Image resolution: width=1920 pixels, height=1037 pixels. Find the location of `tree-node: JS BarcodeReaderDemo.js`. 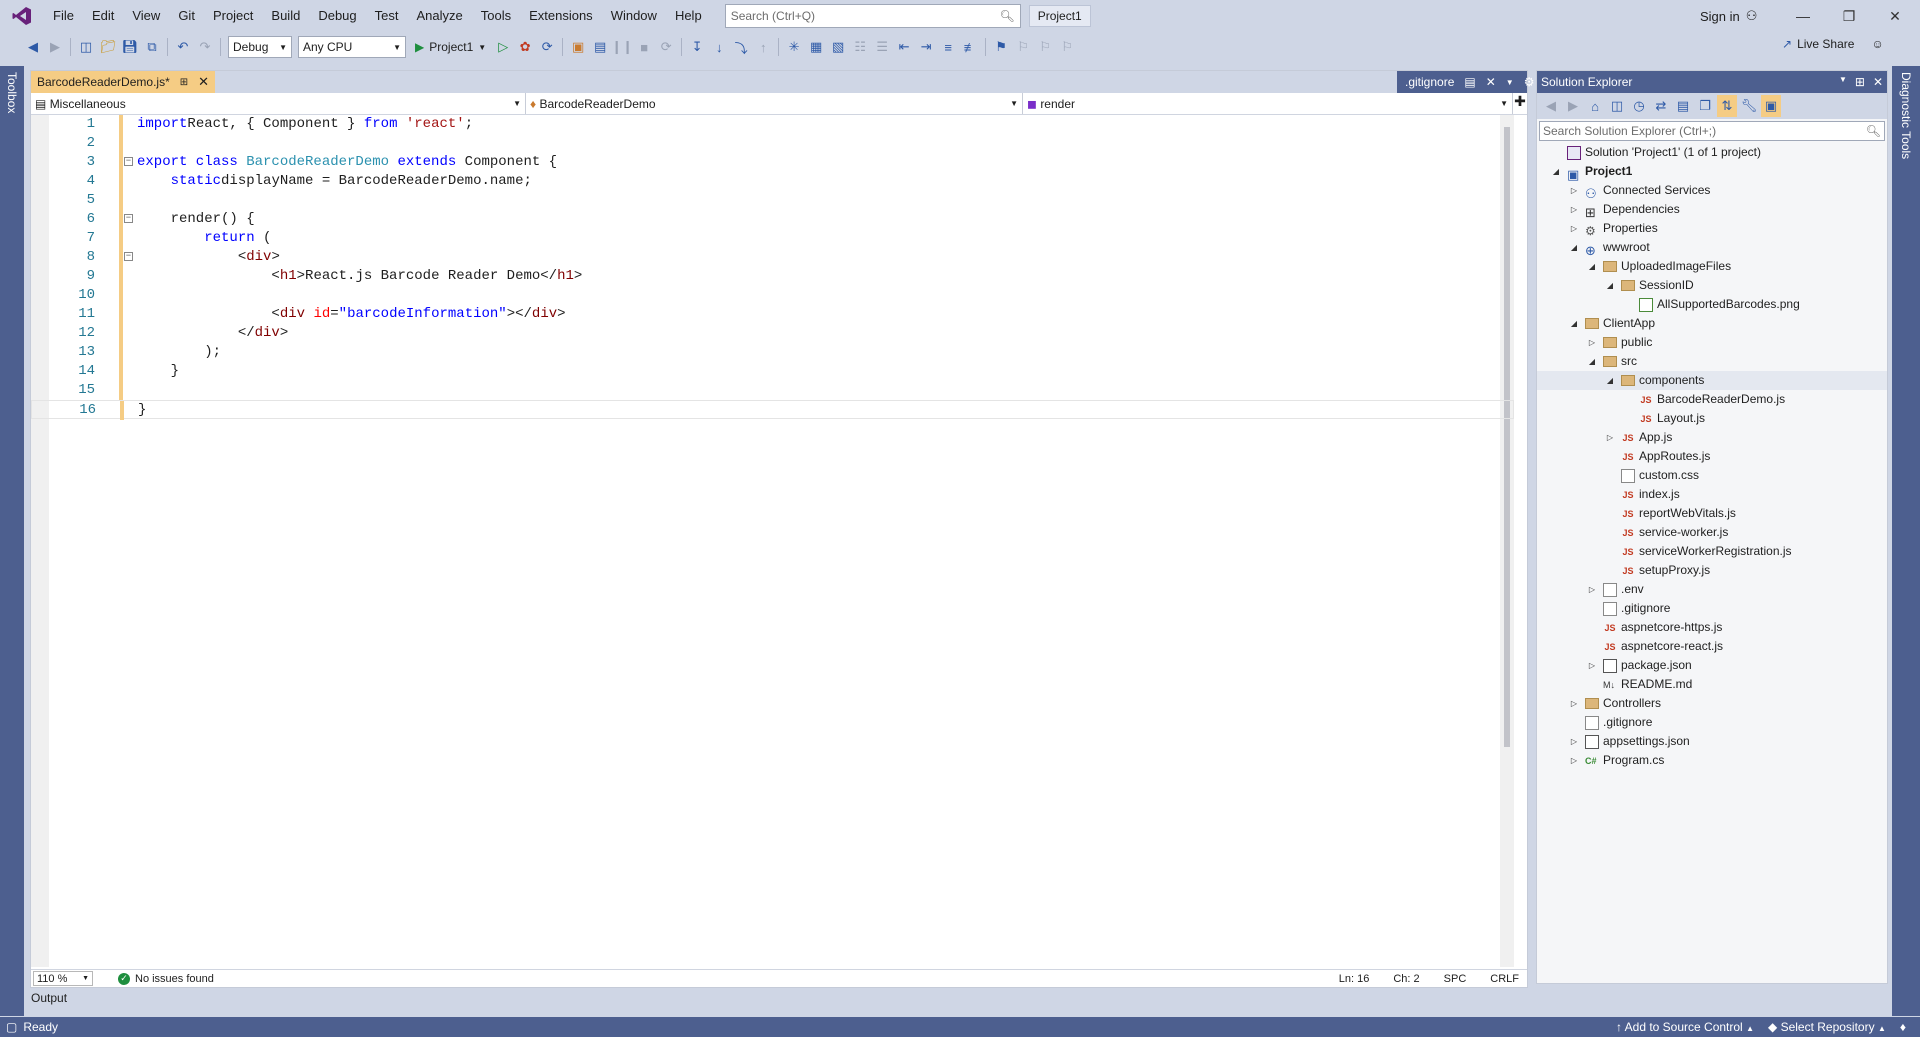

tree-node: JS BarcodeReaderDemo.js is located at coordinates (1712, 399).